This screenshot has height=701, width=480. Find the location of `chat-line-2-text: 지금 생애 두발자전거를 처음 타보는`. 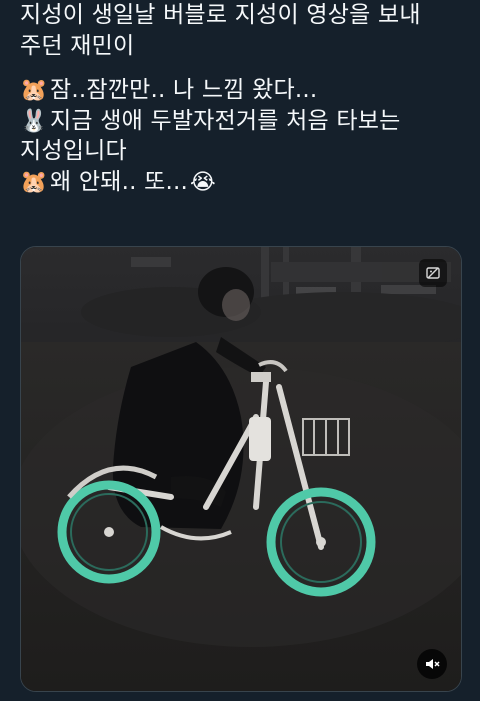

chat-line-2-text: 지금 생애 두발자전거를 처음 타보는 is located at coordinates (225, 120).